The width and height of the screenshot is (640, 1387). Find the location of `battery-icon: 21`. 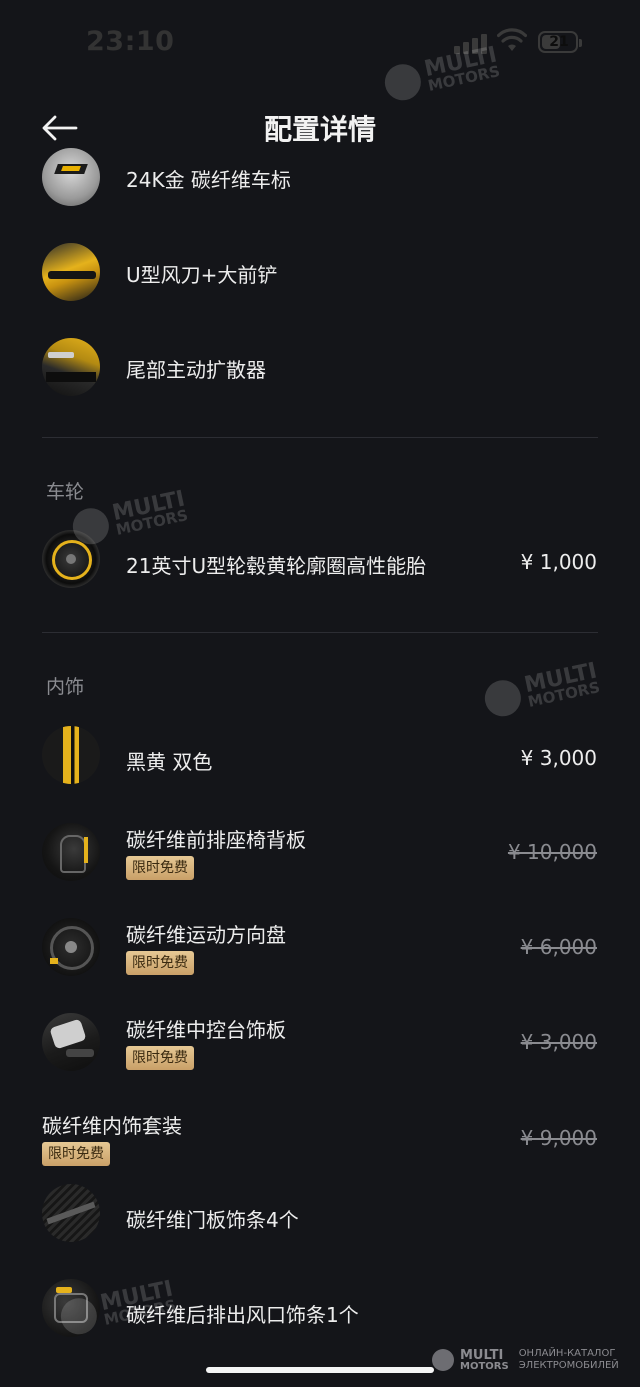

battery-icon: 21 is located at coordinates (560, 42).